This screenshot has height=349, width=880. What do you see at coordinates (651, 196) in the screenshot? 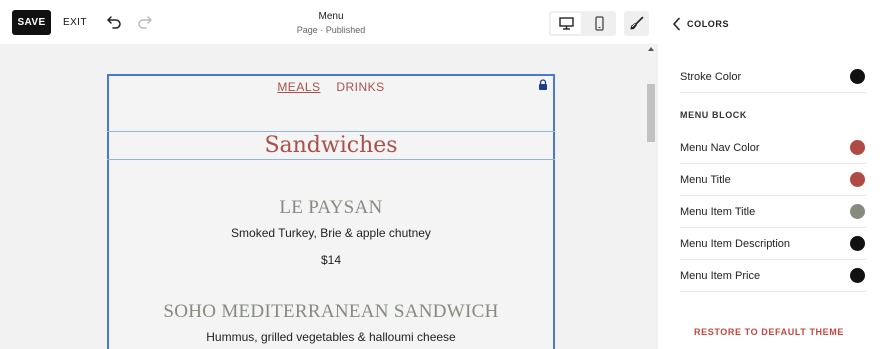
I see `scrollbar` at bounding box center [651, 196].